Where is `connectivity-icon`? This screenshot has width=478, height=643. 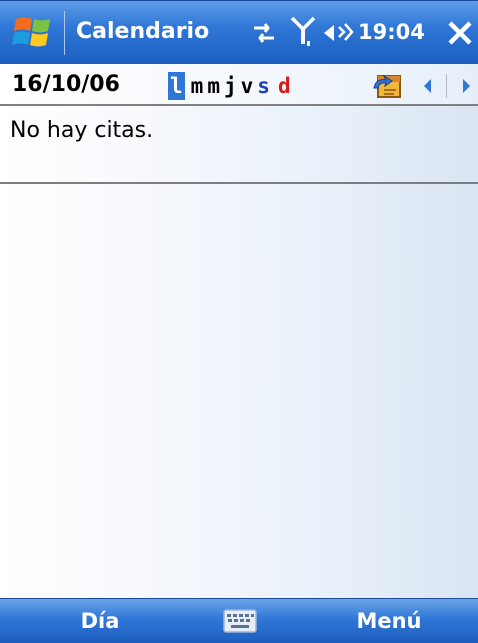 connectivity-icon is located at coordinates (264, 33).